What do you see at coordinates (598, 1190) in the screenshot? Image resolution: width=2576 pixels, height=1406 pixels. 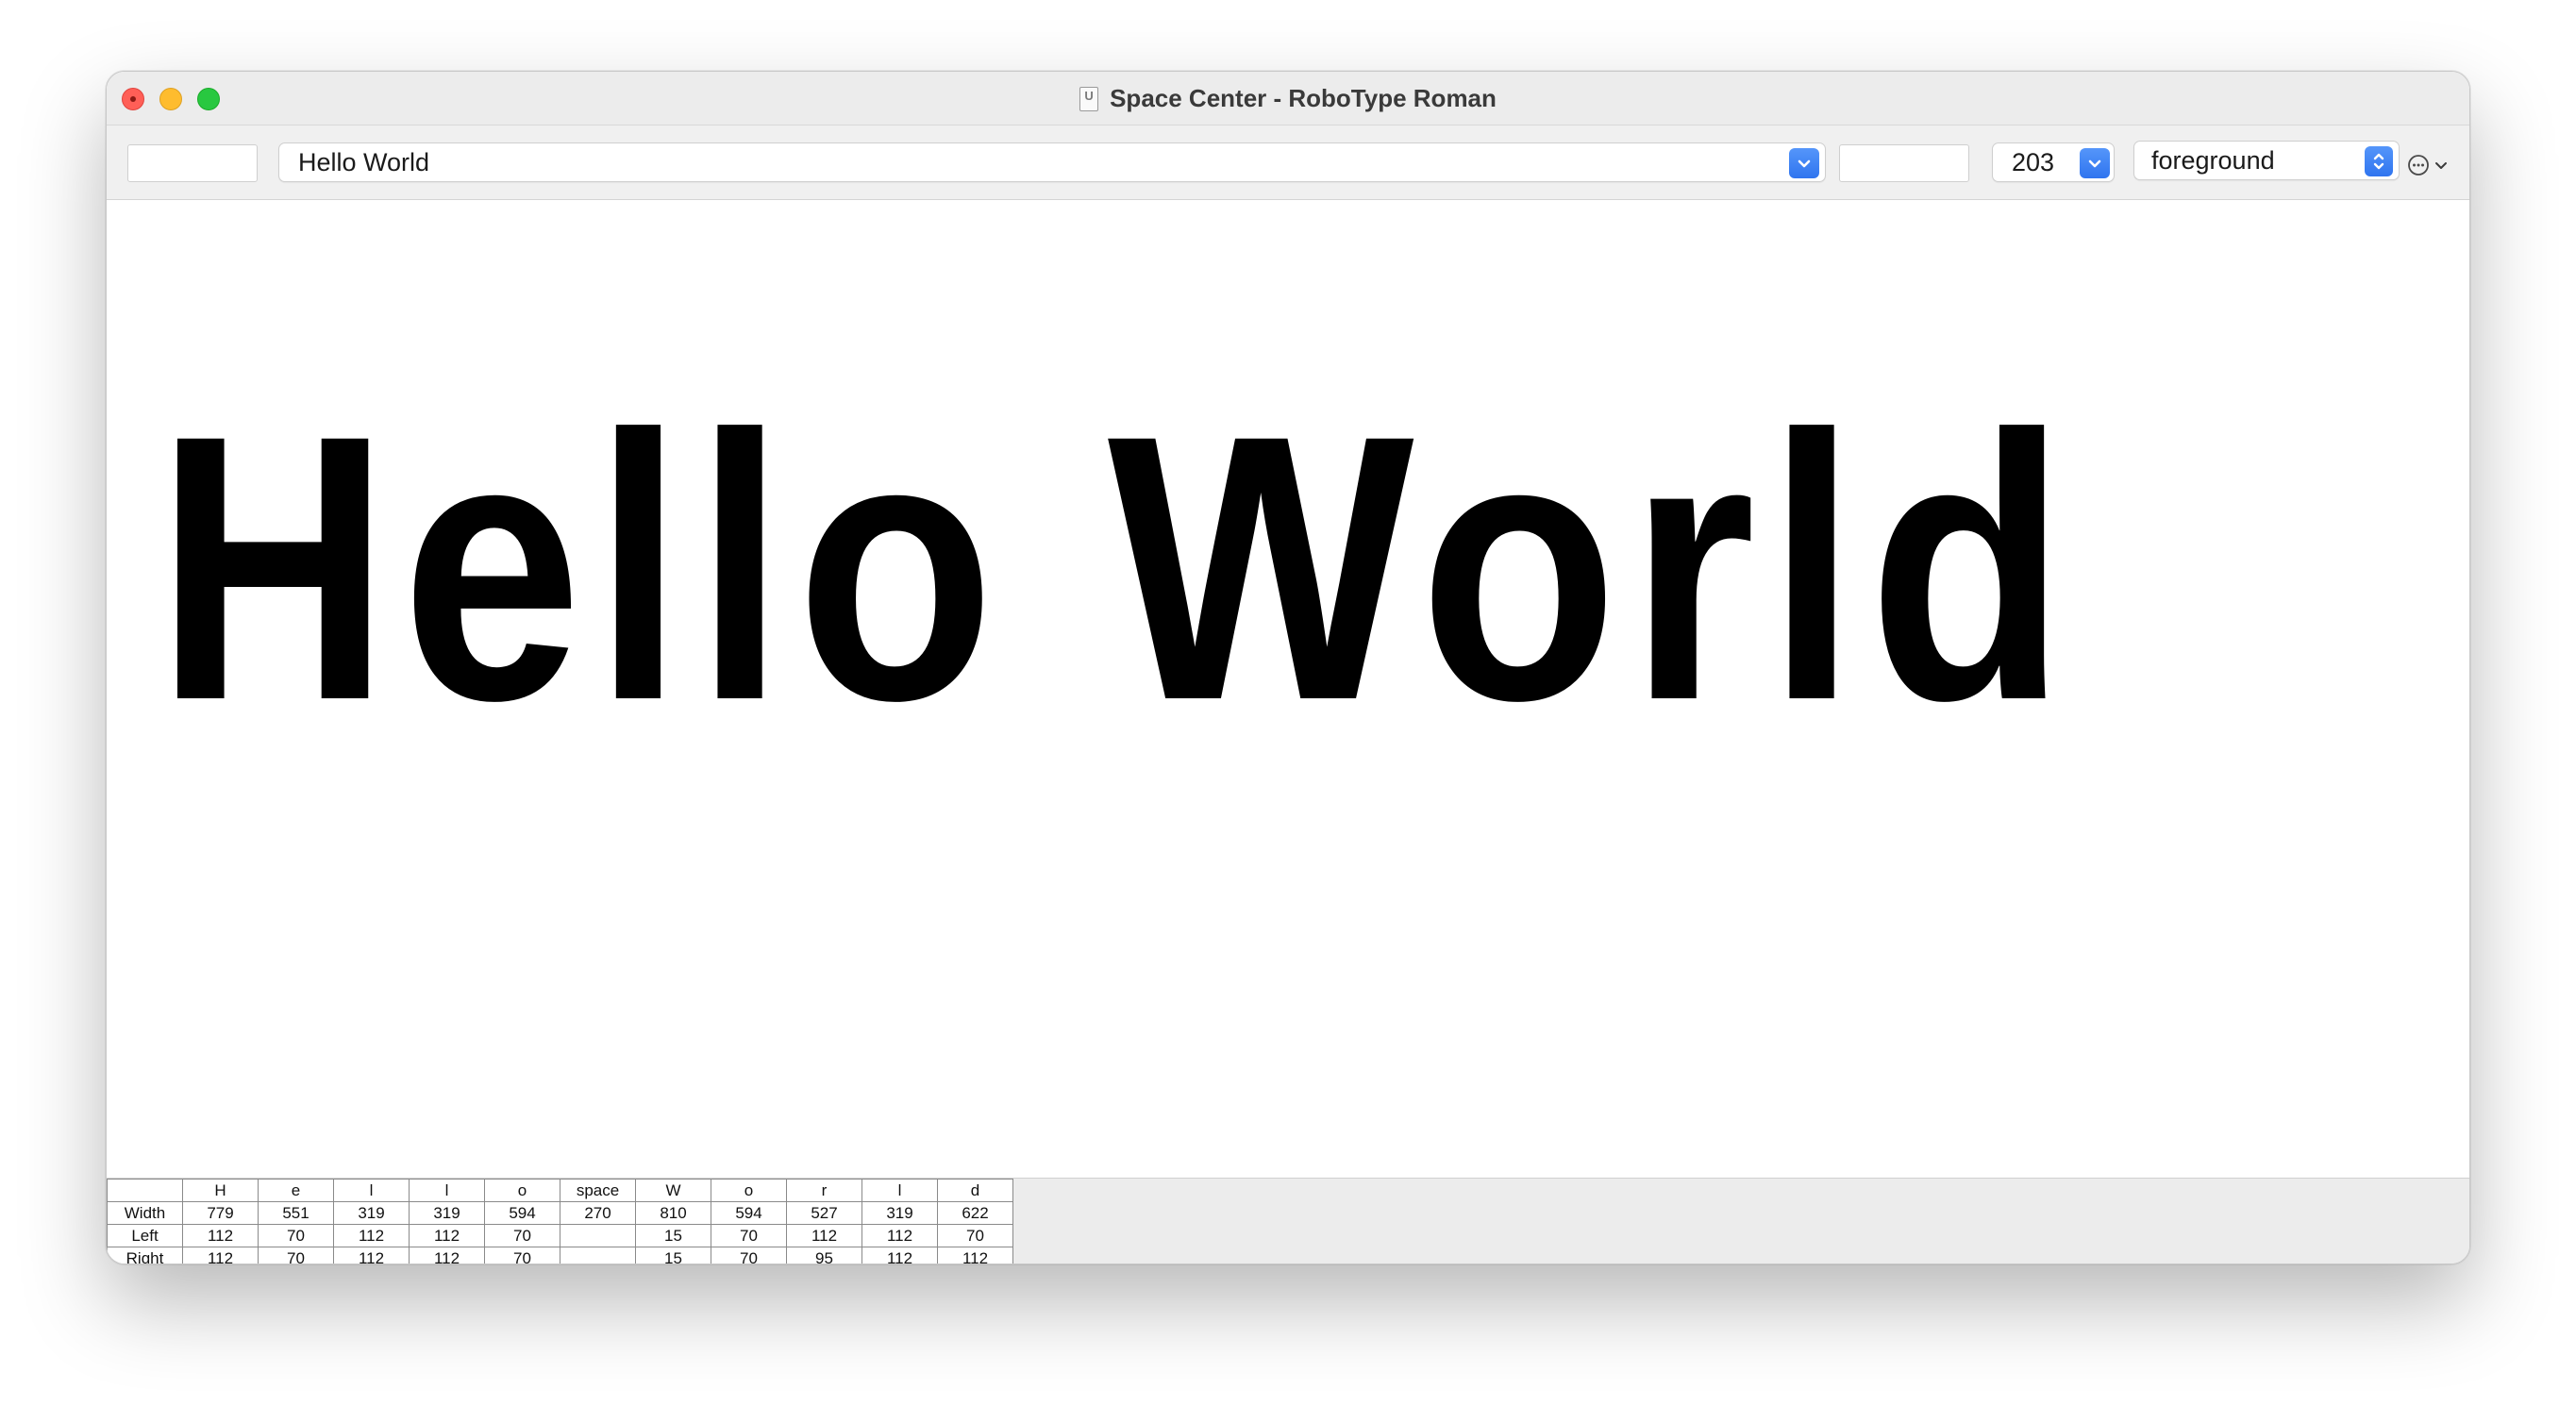 I see `metrics-glyph-header: space` at bounding box center [598, 1190].